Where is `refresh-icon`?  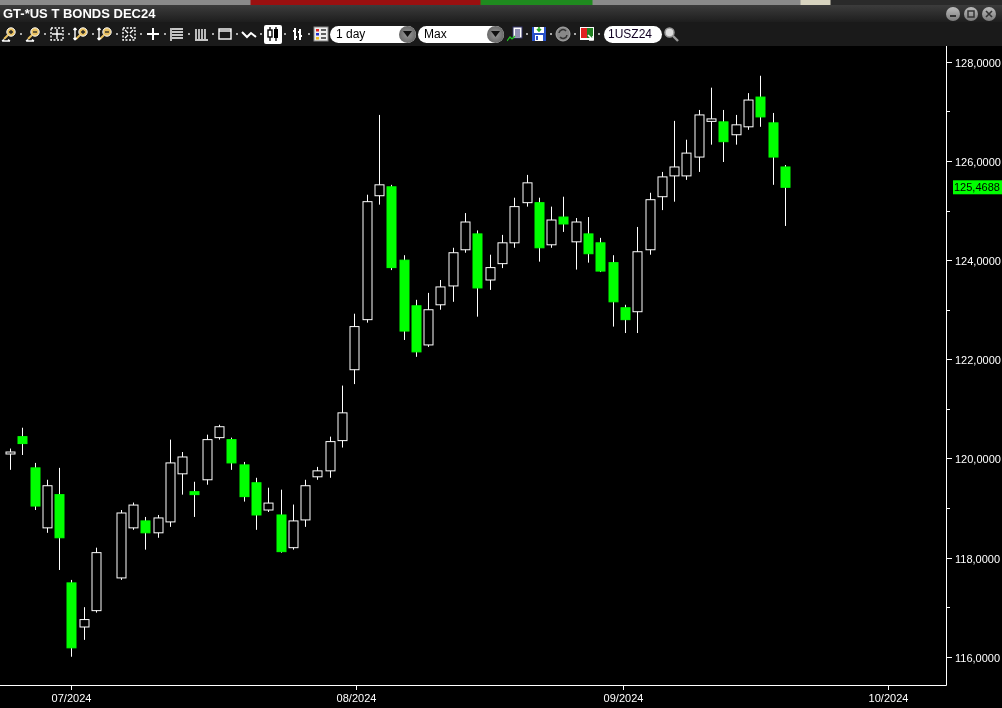 refresh-icon is located at coordinates (563, 34).